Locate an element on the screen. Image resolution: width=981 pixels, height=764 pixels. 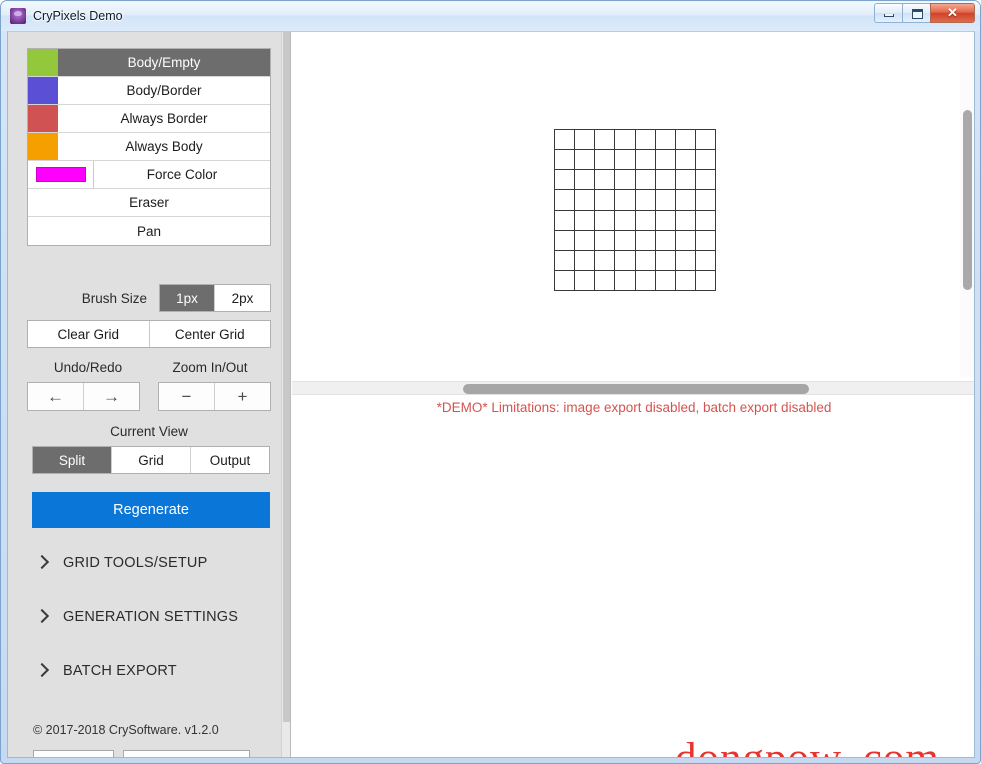
minus-icon: − is located at coordinates (187, 396).